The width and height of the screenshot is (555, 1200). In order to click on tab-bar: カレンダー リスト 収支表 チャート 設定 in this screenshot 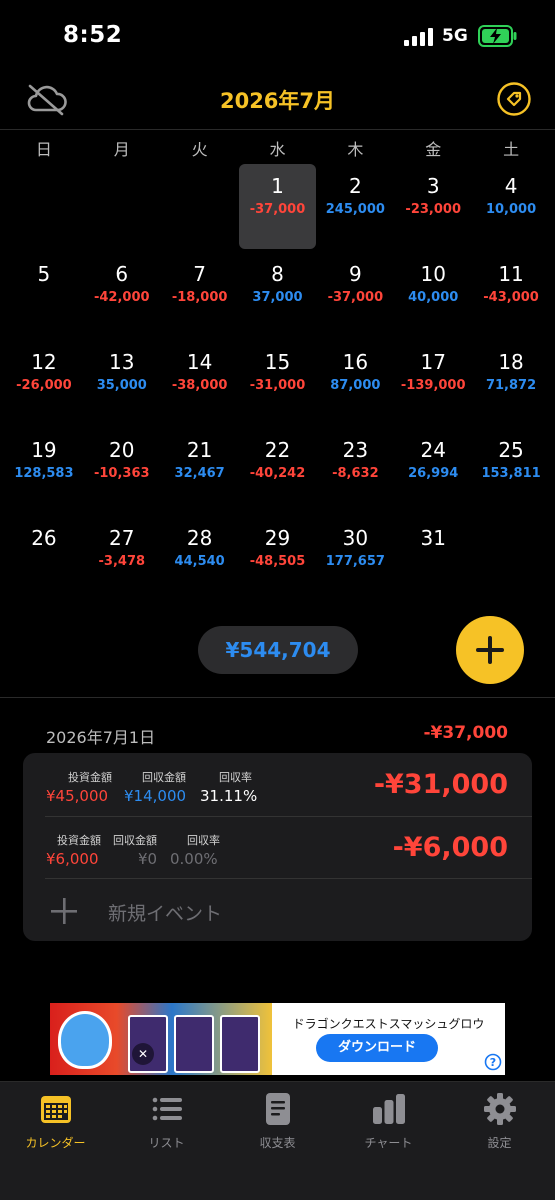, I will do `click(277, 1140)`.